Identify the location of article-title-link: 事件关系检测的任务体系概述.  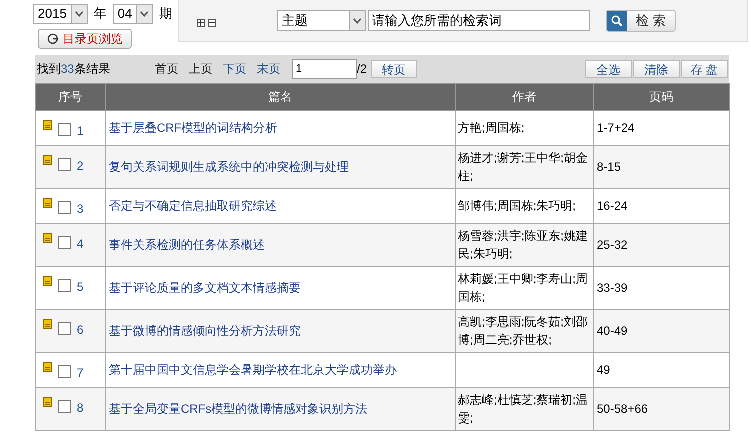
(187, 245).